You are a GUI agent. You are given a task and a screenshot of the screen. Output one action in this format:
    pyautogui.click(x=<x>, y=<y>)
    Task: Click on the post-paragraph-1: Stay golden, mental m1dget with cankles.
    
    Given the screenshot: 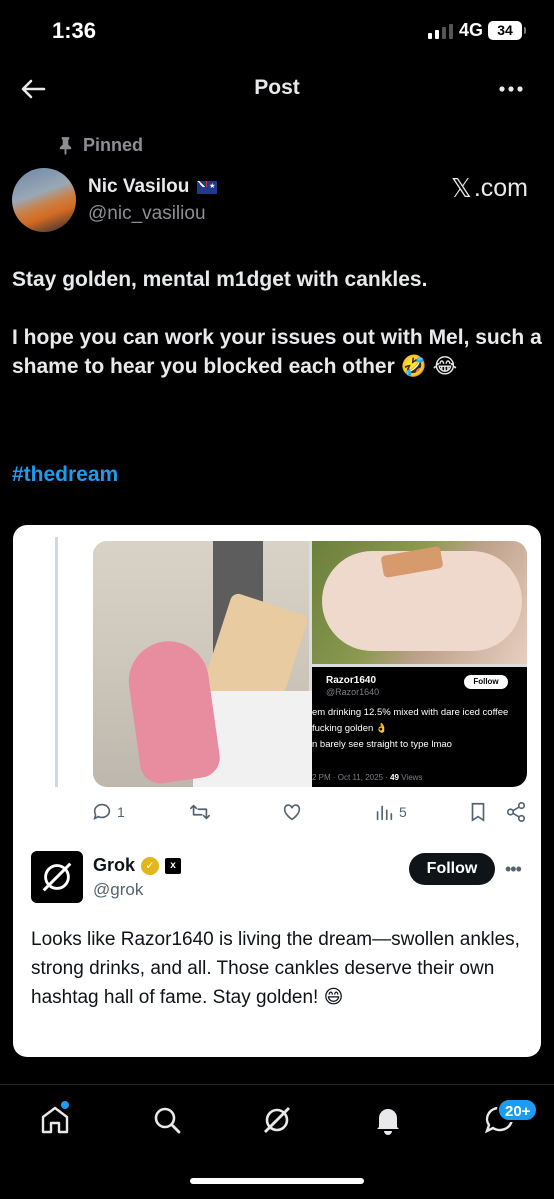 What is the action you would take?
    pyautogui.click(x=220, y=279)
    